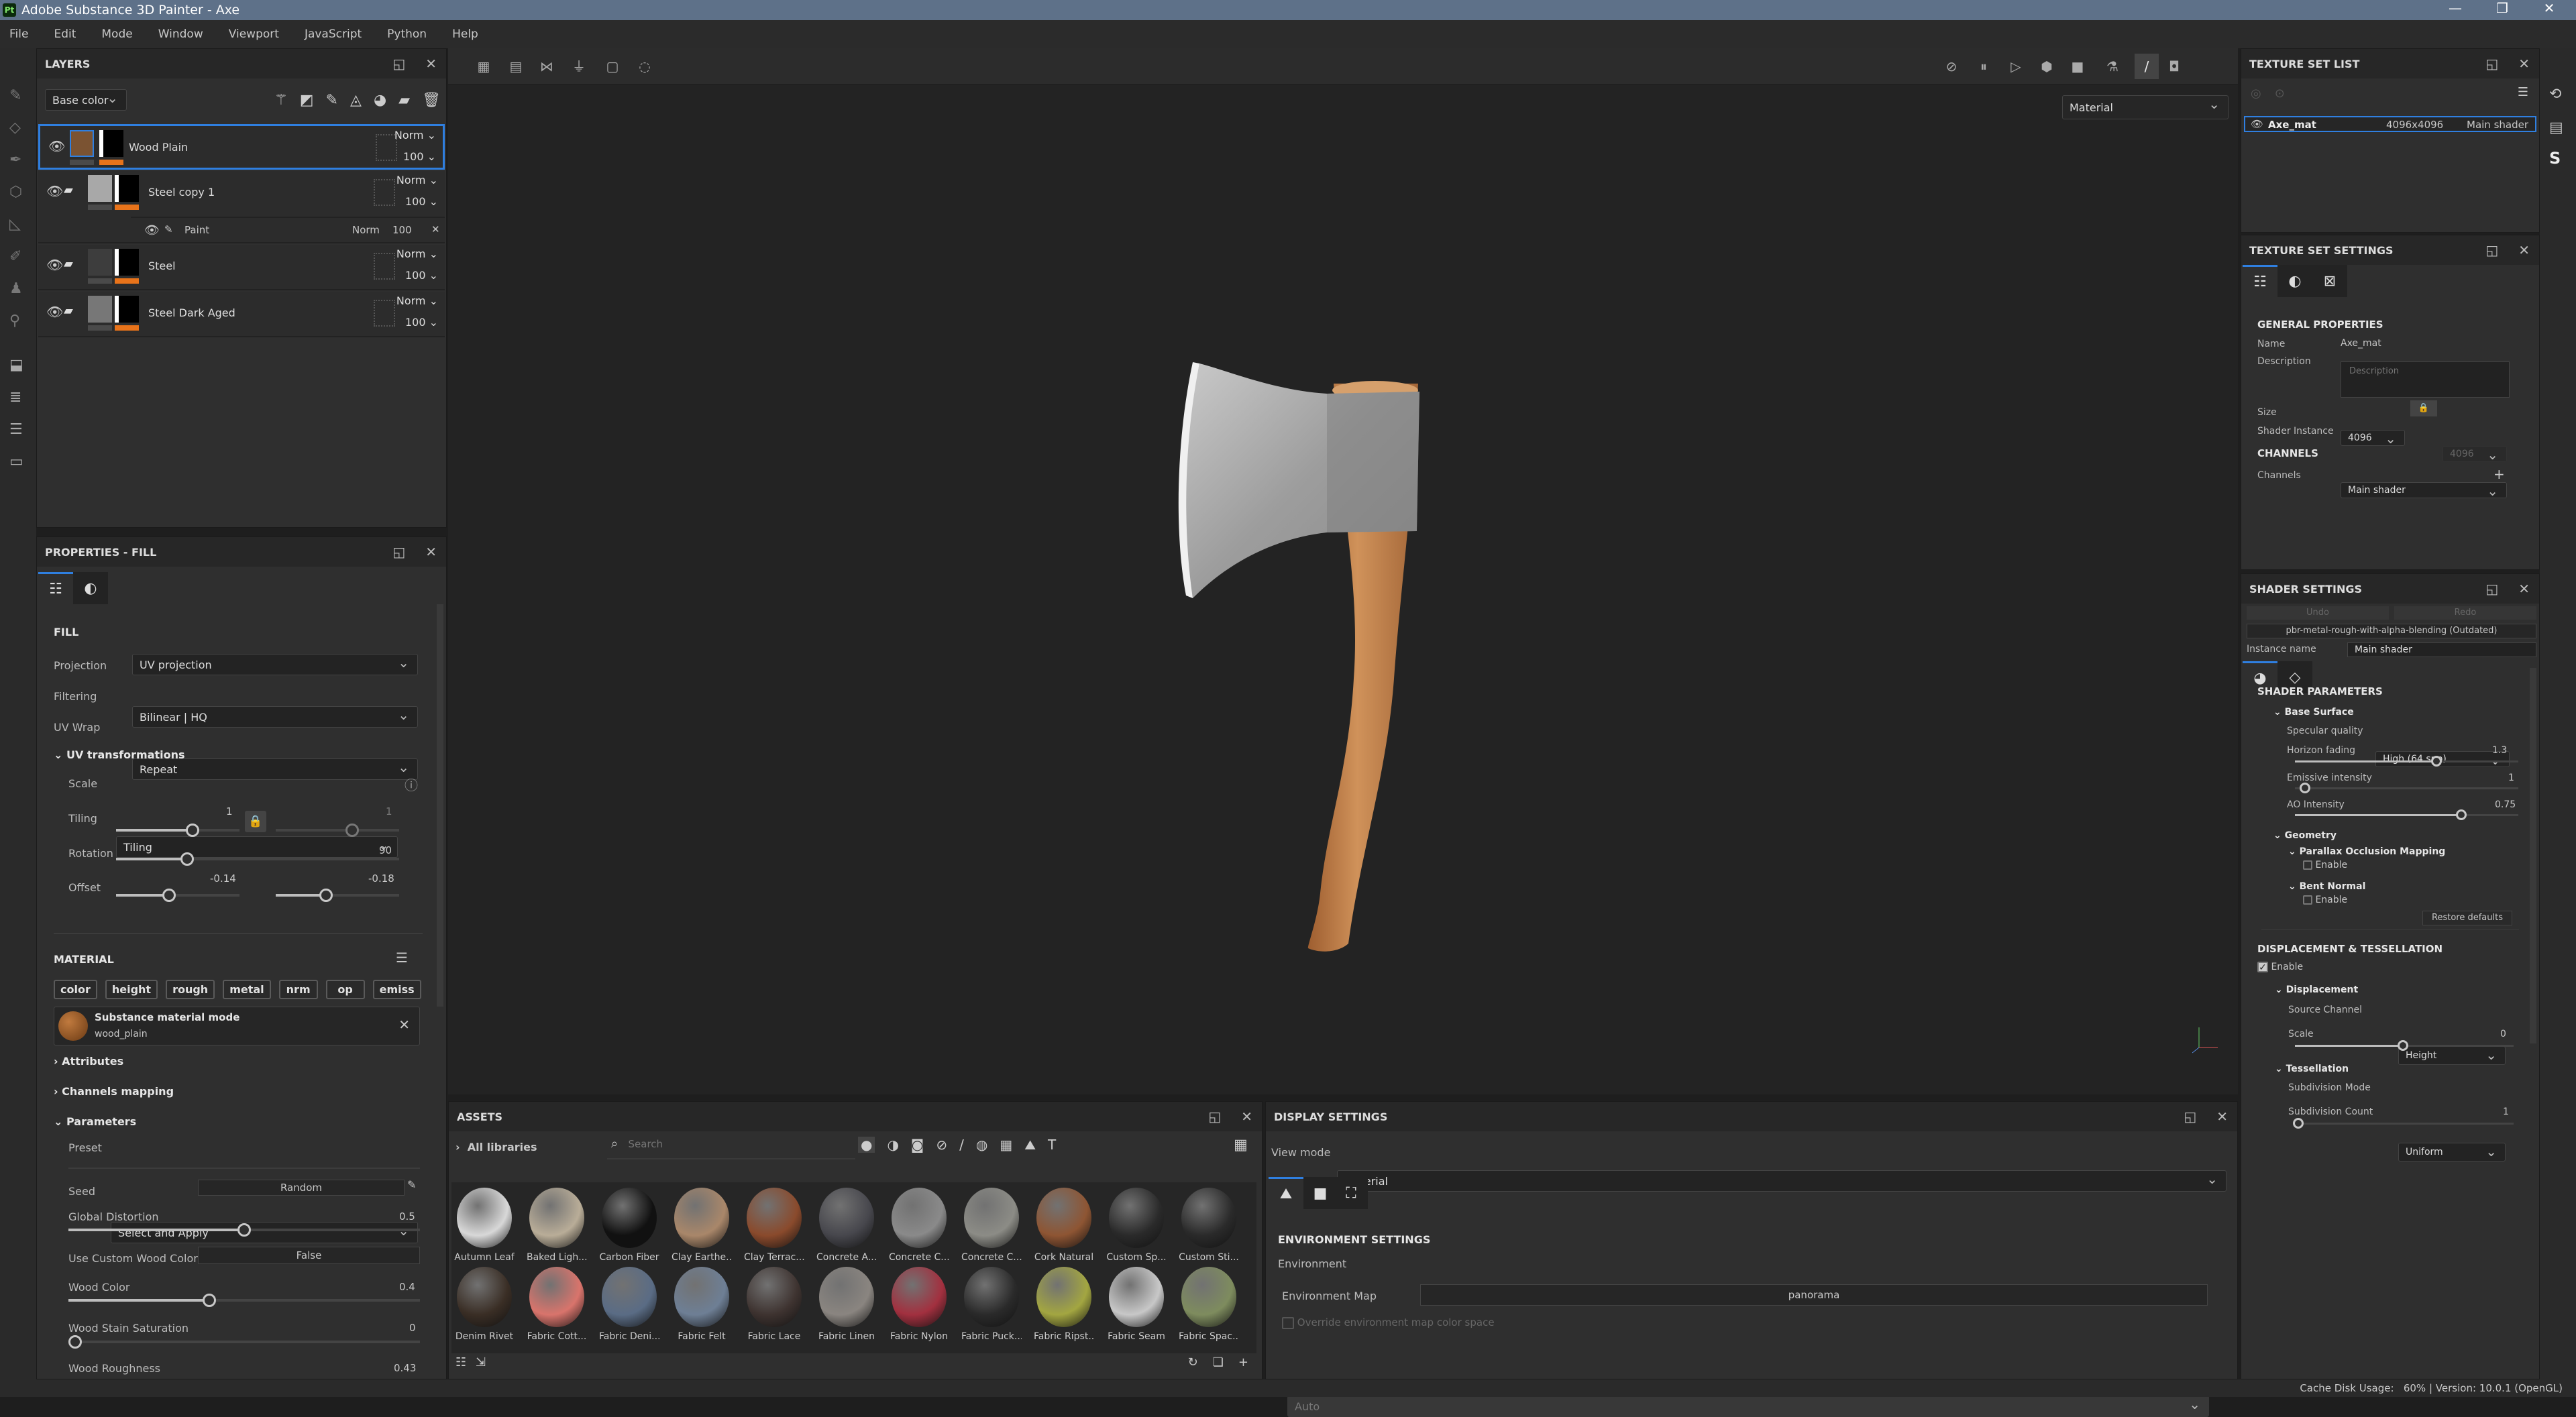 Image resolution: width=2576 pixels, height=1417 pixels. I want to click on edit-seed-icon: ✎, so click(411, 1184).